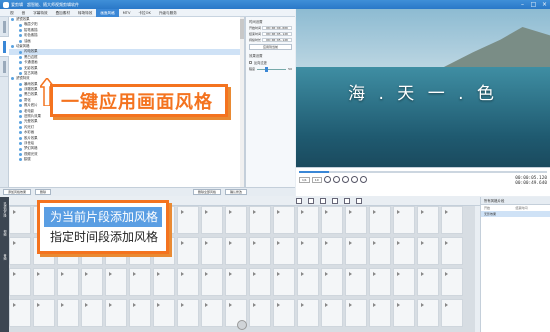  What do you see at coordinates (43, 192) in the screenshot?
I see `delete-style-button: 删除` at bounding box center [43, 192].